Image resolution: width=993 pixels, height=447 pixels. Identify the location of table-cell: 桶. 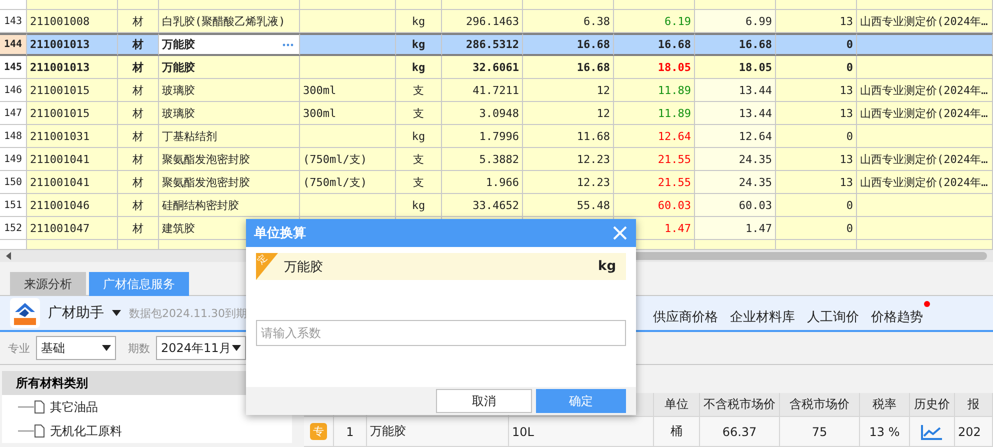
(677, 432).